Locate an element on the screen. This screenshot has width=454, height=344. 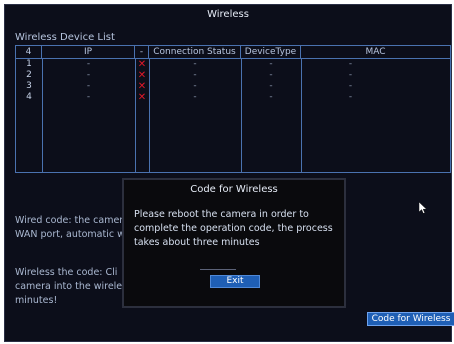
dialog-message-line: complete the operation code, the process is located at coordinates (233, 228).